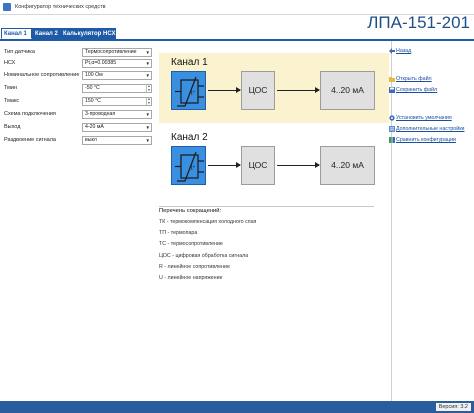  Describe the element at coordinates (189, 62) in the screenshot. I see `channel-title: Канал 1` at that location.